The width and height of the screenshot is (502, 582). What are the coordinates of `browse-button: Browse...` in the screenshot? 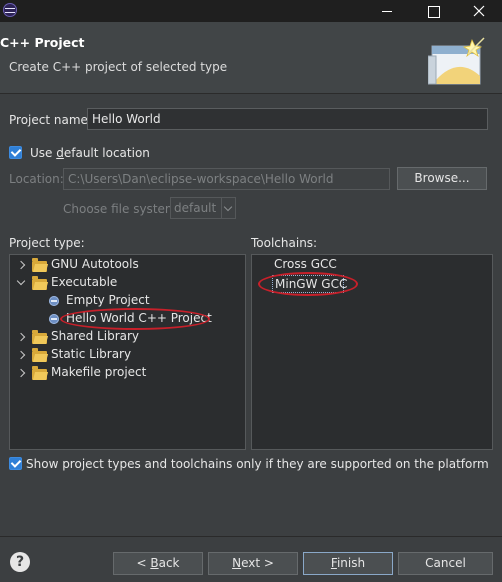 It's located at (442, 178).